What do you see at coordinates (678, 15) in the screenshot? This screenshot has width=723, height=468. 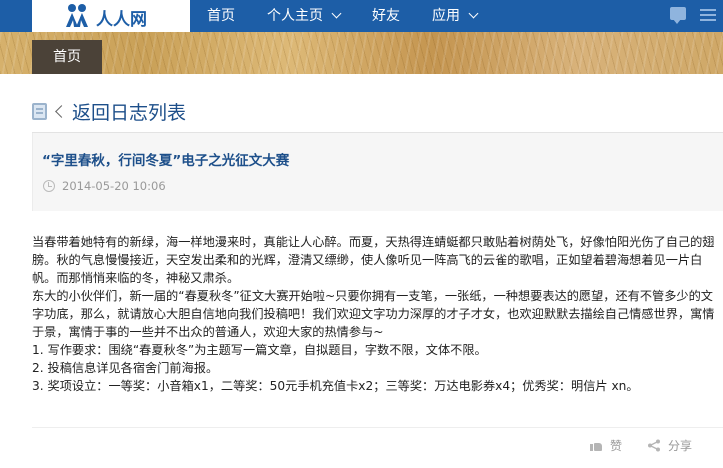 I see `message-icon` at bounding box center [678, 15].